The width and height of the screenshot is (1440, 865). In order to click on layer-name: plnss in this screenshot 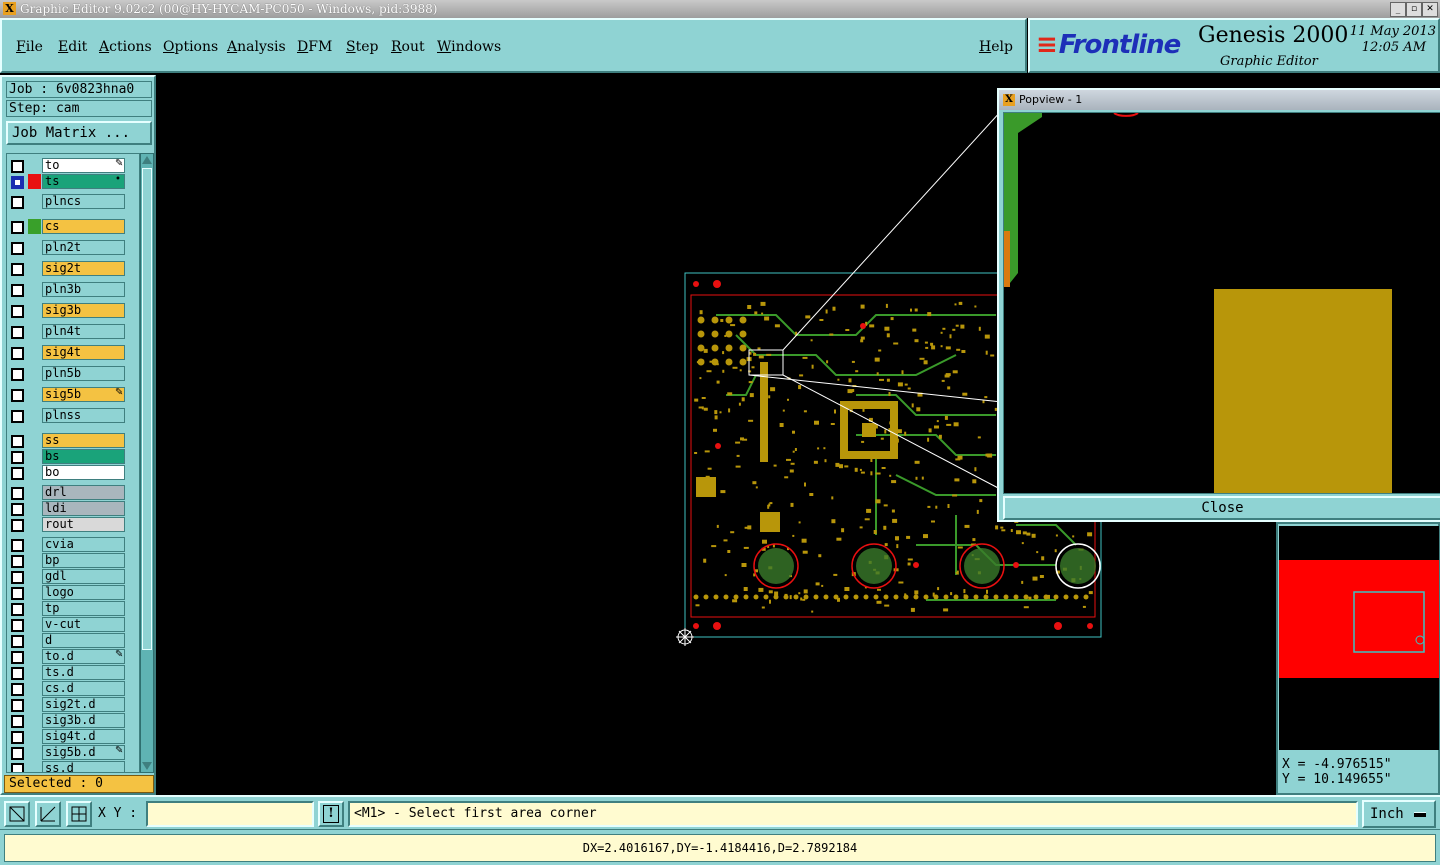, I will do `click(83, 415)`.